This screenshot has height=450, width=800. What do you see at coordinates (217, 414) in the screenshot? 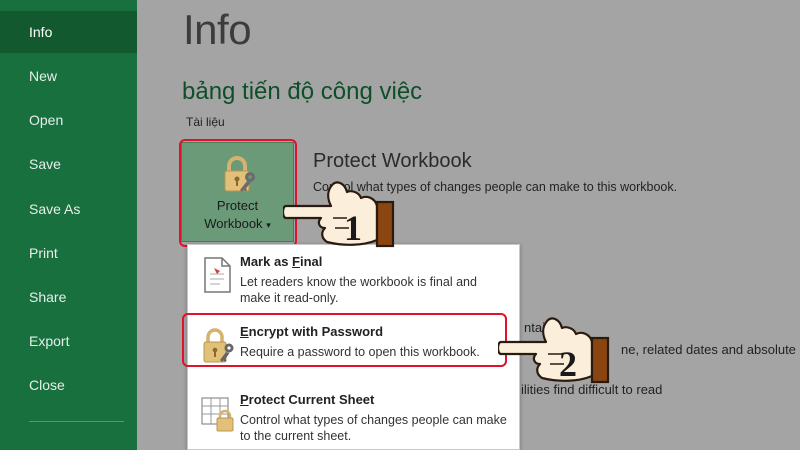
I see `sheet-lock-icon` at bounding box center [217, 414].